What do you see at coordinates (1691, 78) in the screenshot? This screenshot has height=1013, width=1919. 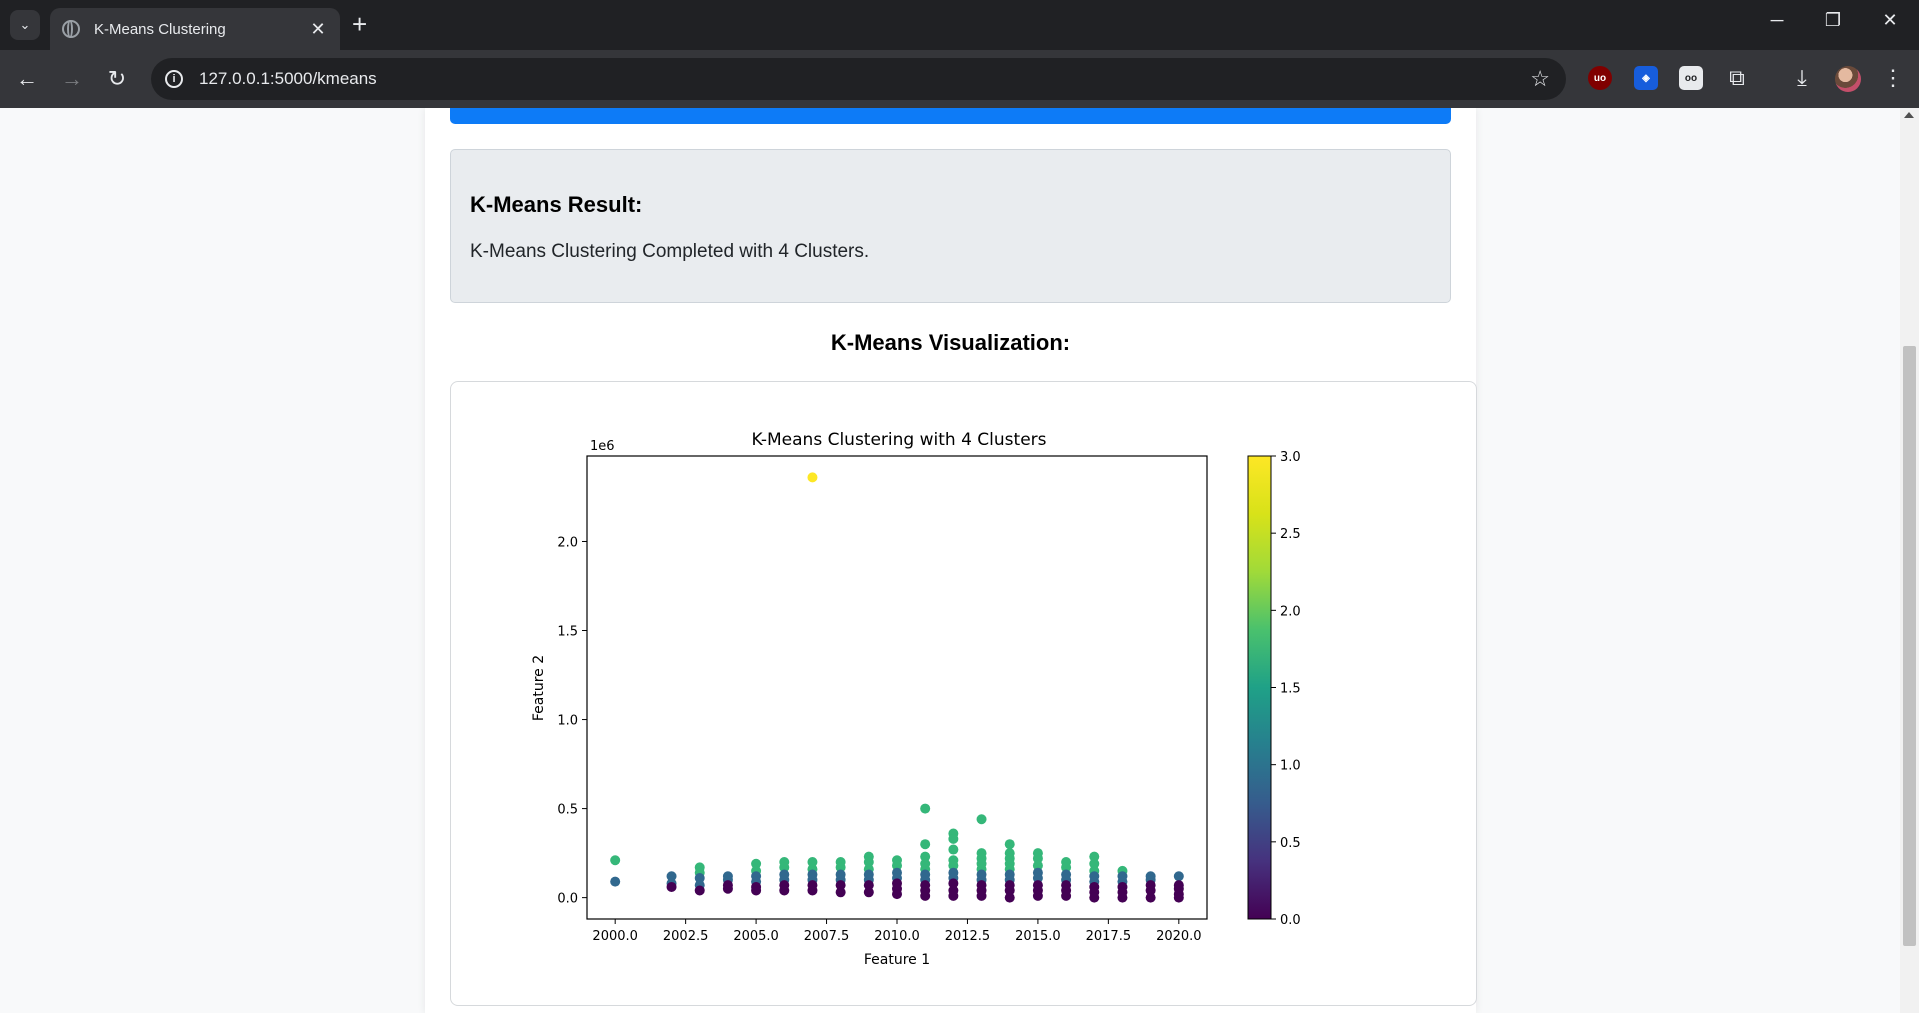 I see `reader-glasses-icon: oo` at bounding box center [1691, 78].